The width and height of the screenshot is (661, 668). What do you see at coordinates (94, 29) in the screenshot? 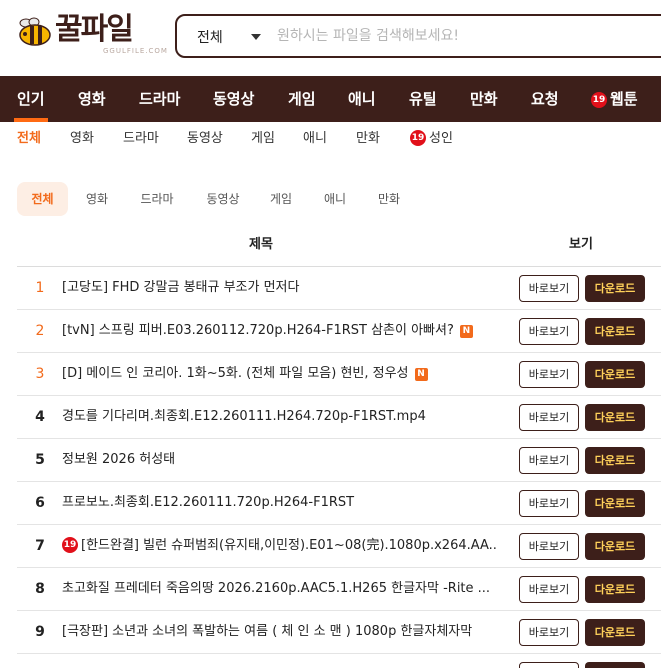
I see `logo-text: 꿀파일` at bounding box center [94, 29].